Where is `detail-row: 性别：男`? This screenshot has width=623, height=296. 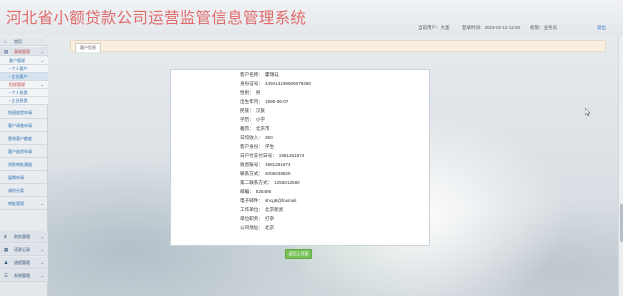
detail-row: 性别：男 is located at coordinates (250, 92).